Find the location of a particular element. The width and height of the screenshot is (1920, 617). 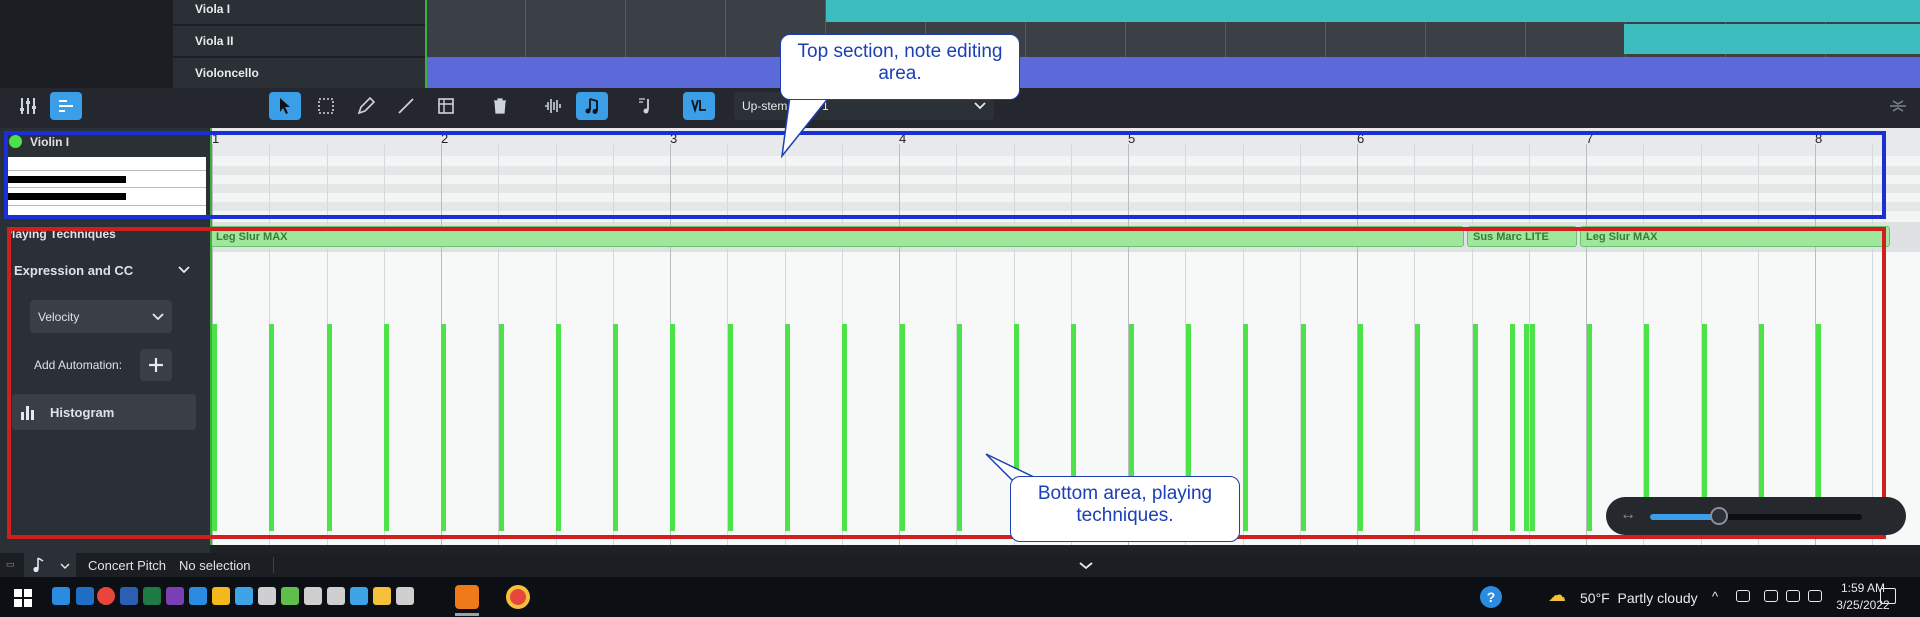

marquee-icon is located at coordinates (326, 106).